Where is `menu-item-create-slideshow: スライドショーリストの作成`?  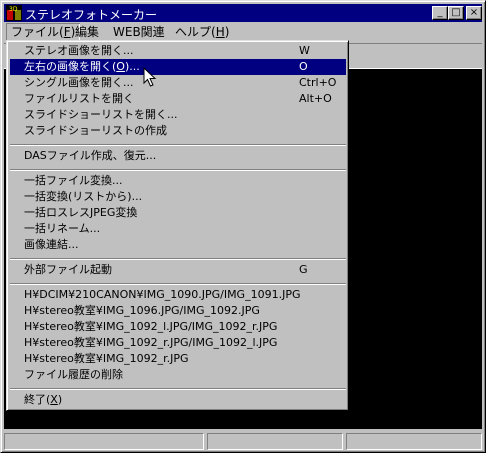
menu-item-create-slideshow: スライドショーリストの作成 is located at coordinates (178, 131).